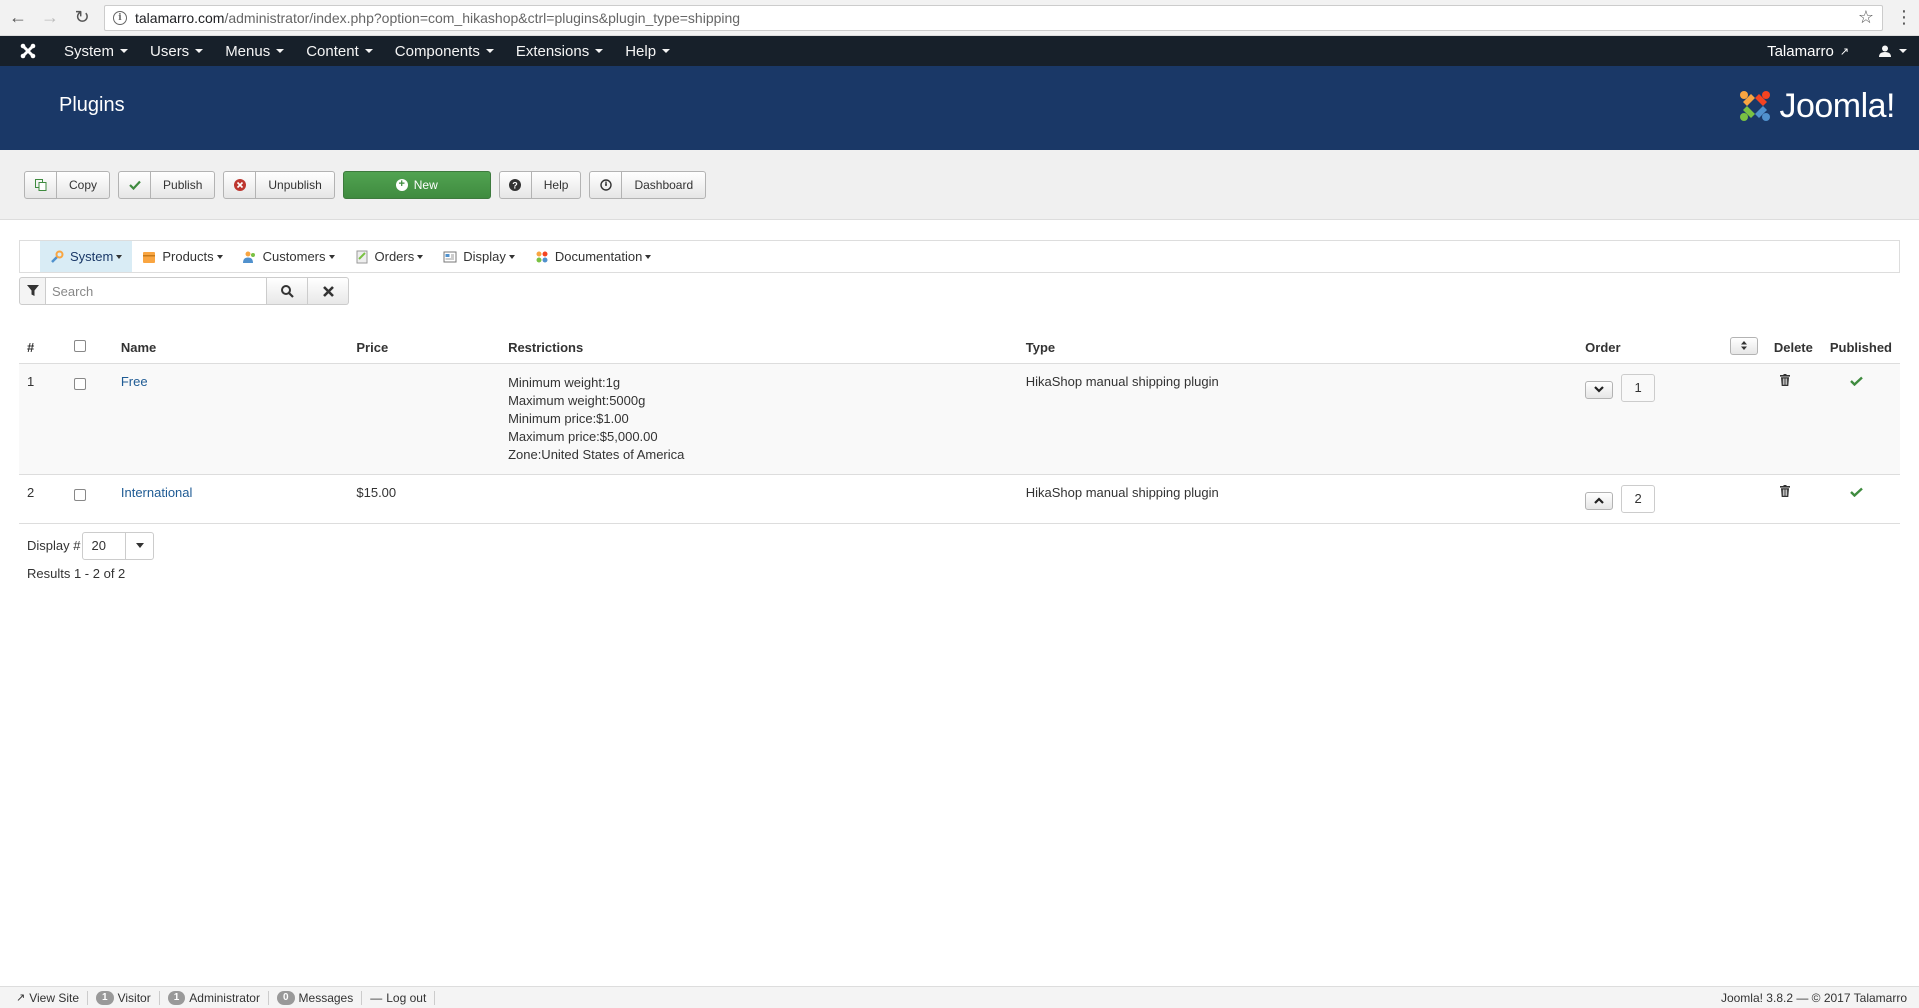  I want to click on page-header: Plugins Joomla!, so click(959, 108).